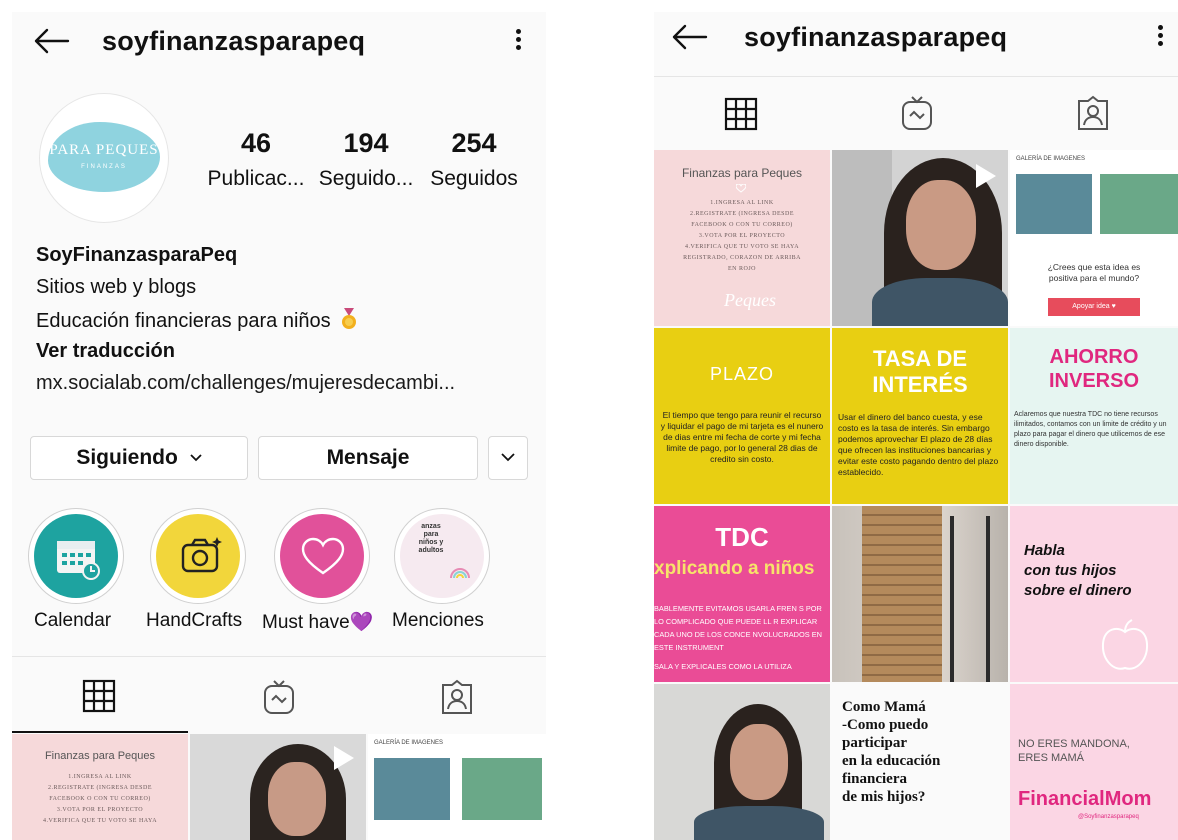 Image resolution: width=1178 pixels, height=840 pixels. I want to click on following-button: Siguiendo, so click(139, 458).